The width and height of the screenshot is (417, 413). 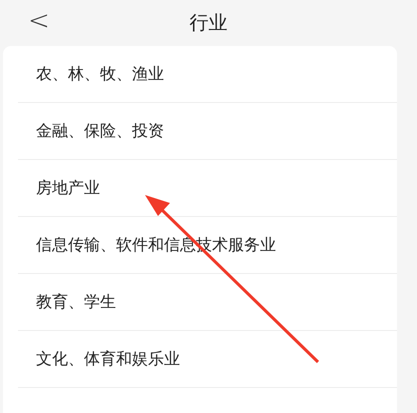 I want to click on industry-item: 农、林、牧、渔业, so click(x=207, y=74).